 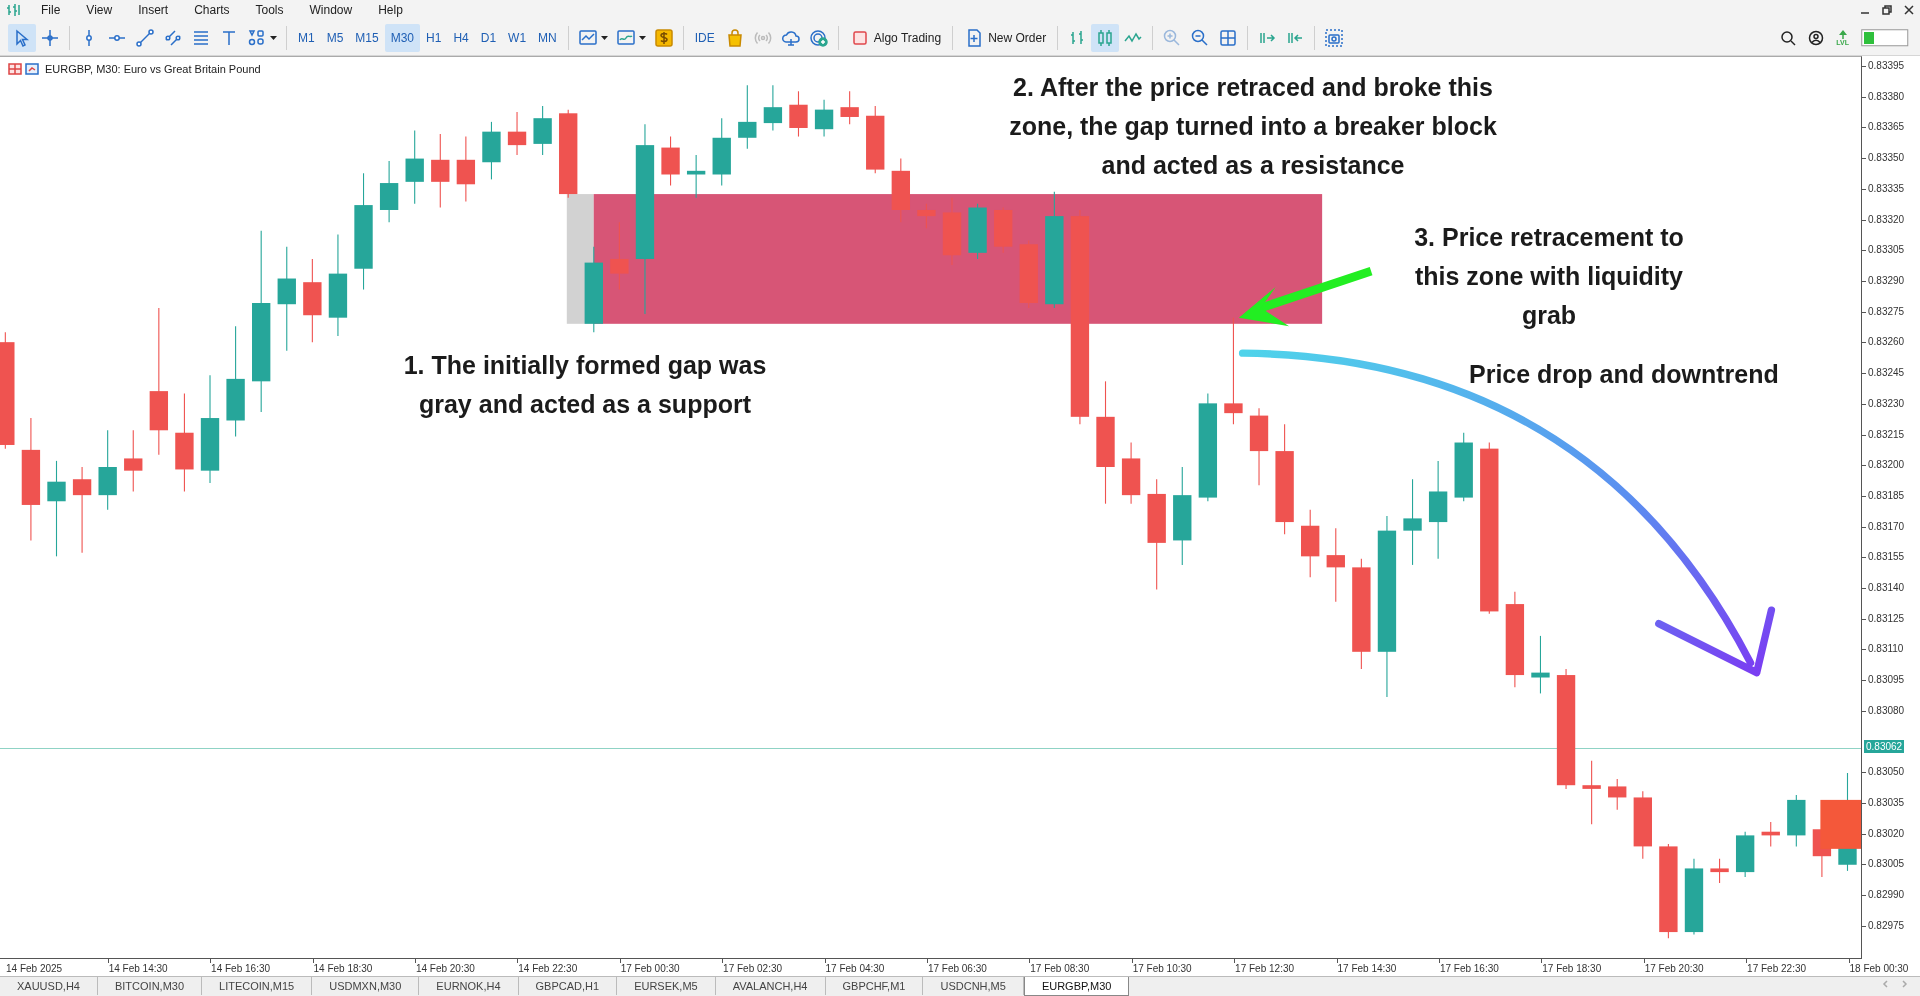 I want to click on close-icon, so click(x=1909, y=10).